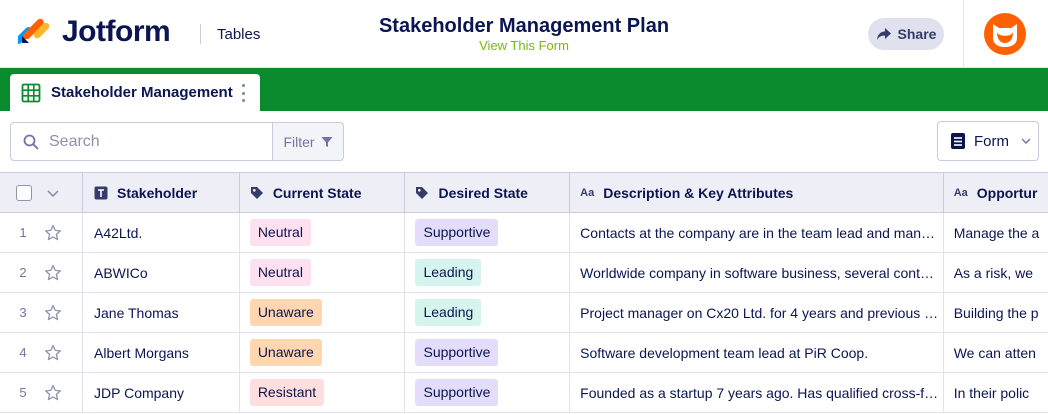  What do you see at coordinates (483, 192) in the screenshot?
I see `column-label: Desired State` at bounding box center [483, 192].